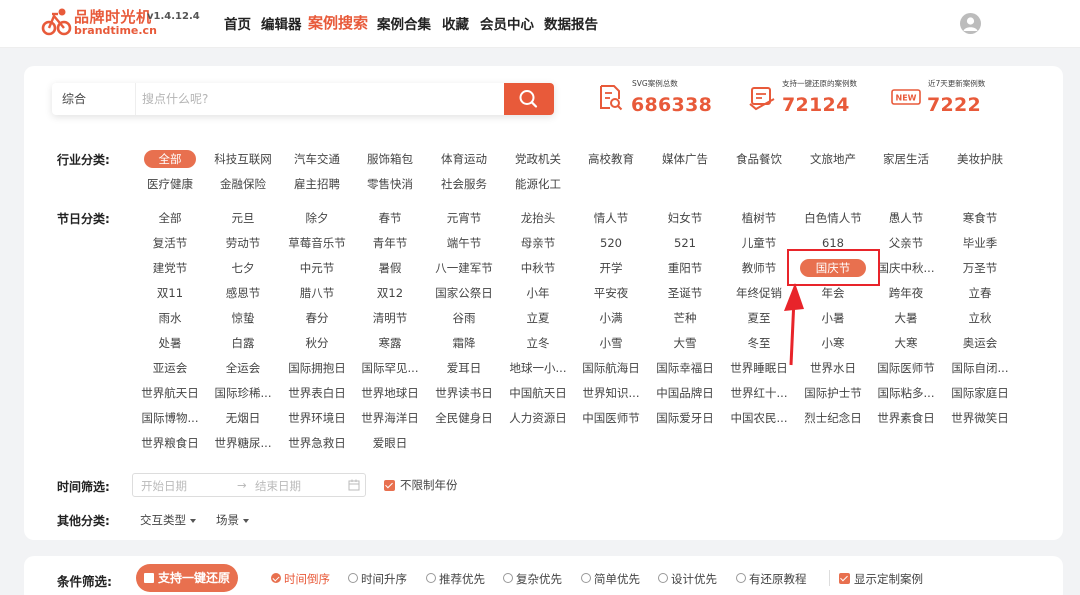  What do you see at coordinates (317, 218) in the screenshot?
I see `festival-tag: 除夕` at bounding box center [317, 218].